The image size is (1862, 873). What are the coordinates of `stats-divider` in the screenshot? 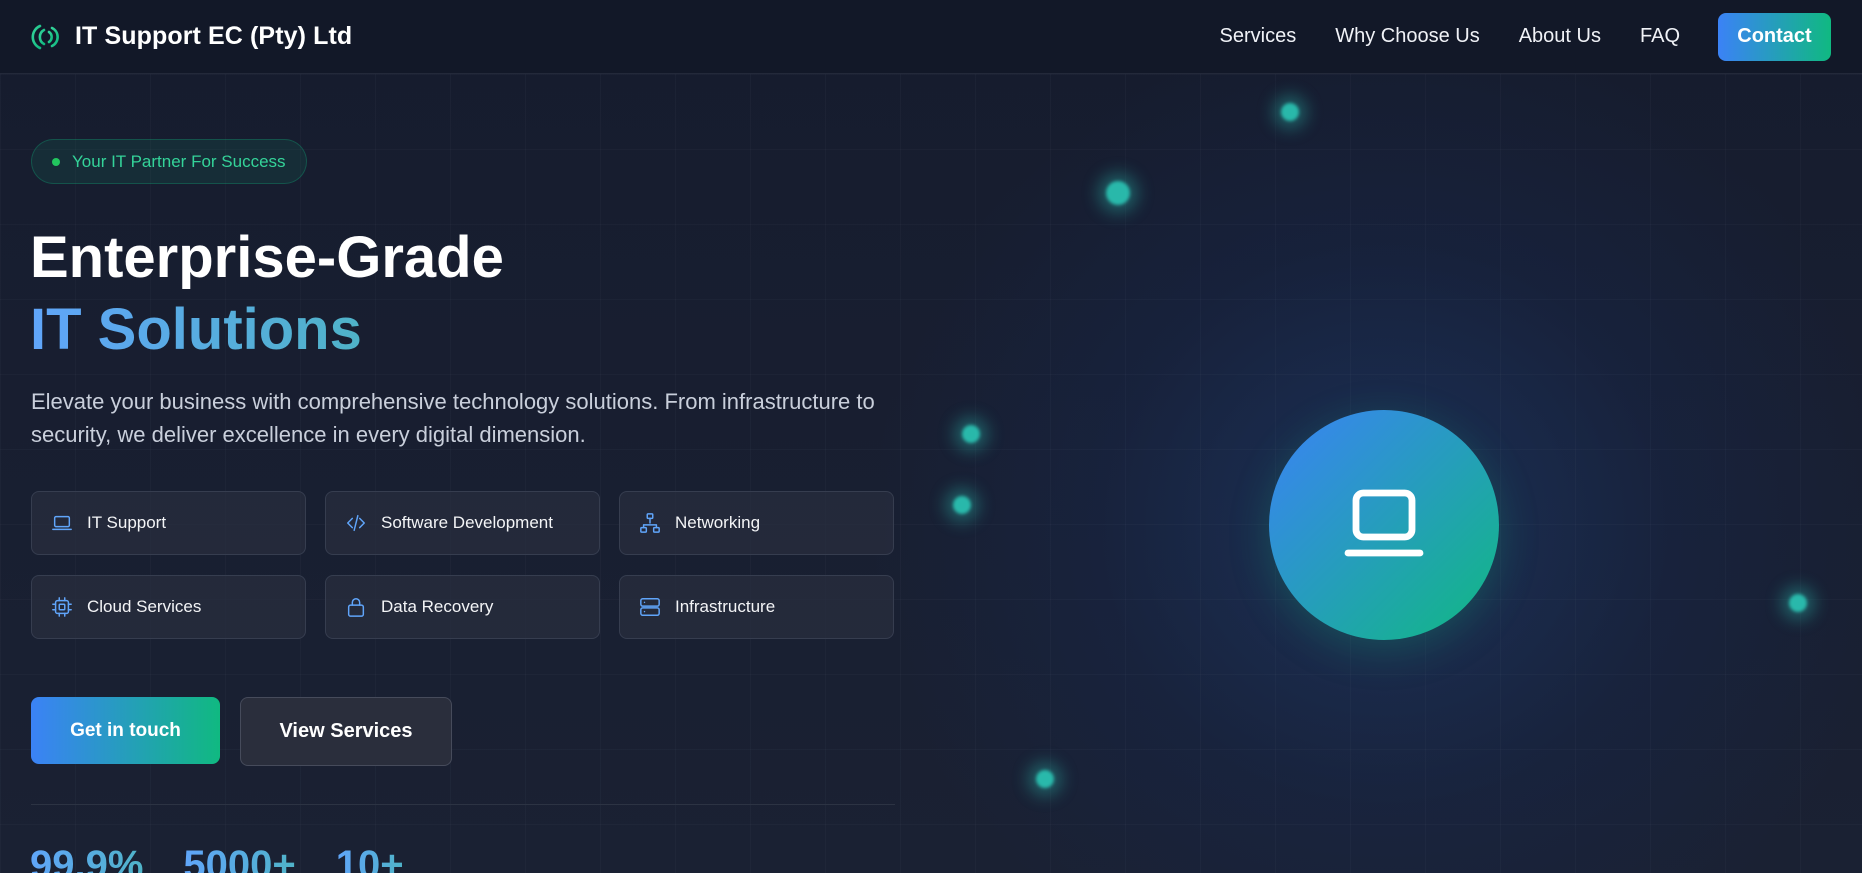 It's located at (463, 804).